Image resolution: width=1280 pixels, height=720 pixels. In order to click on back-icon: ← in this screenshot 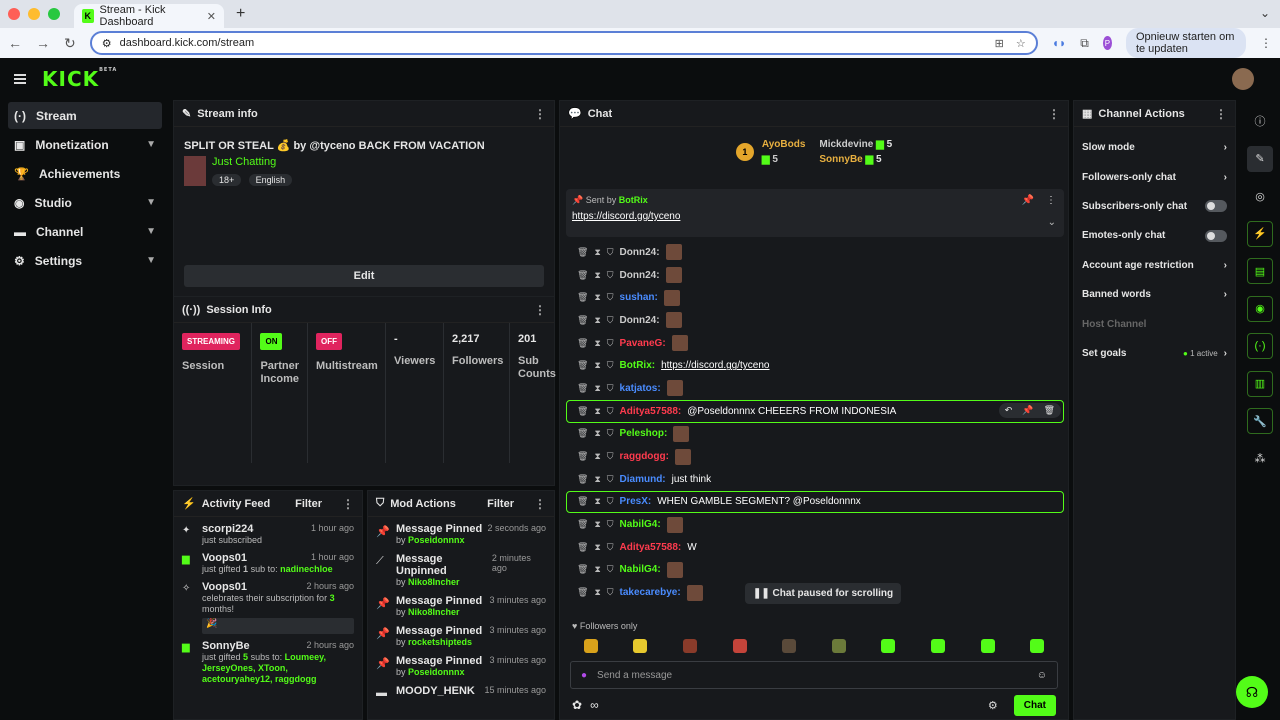, I will do `click(15, 43)`.